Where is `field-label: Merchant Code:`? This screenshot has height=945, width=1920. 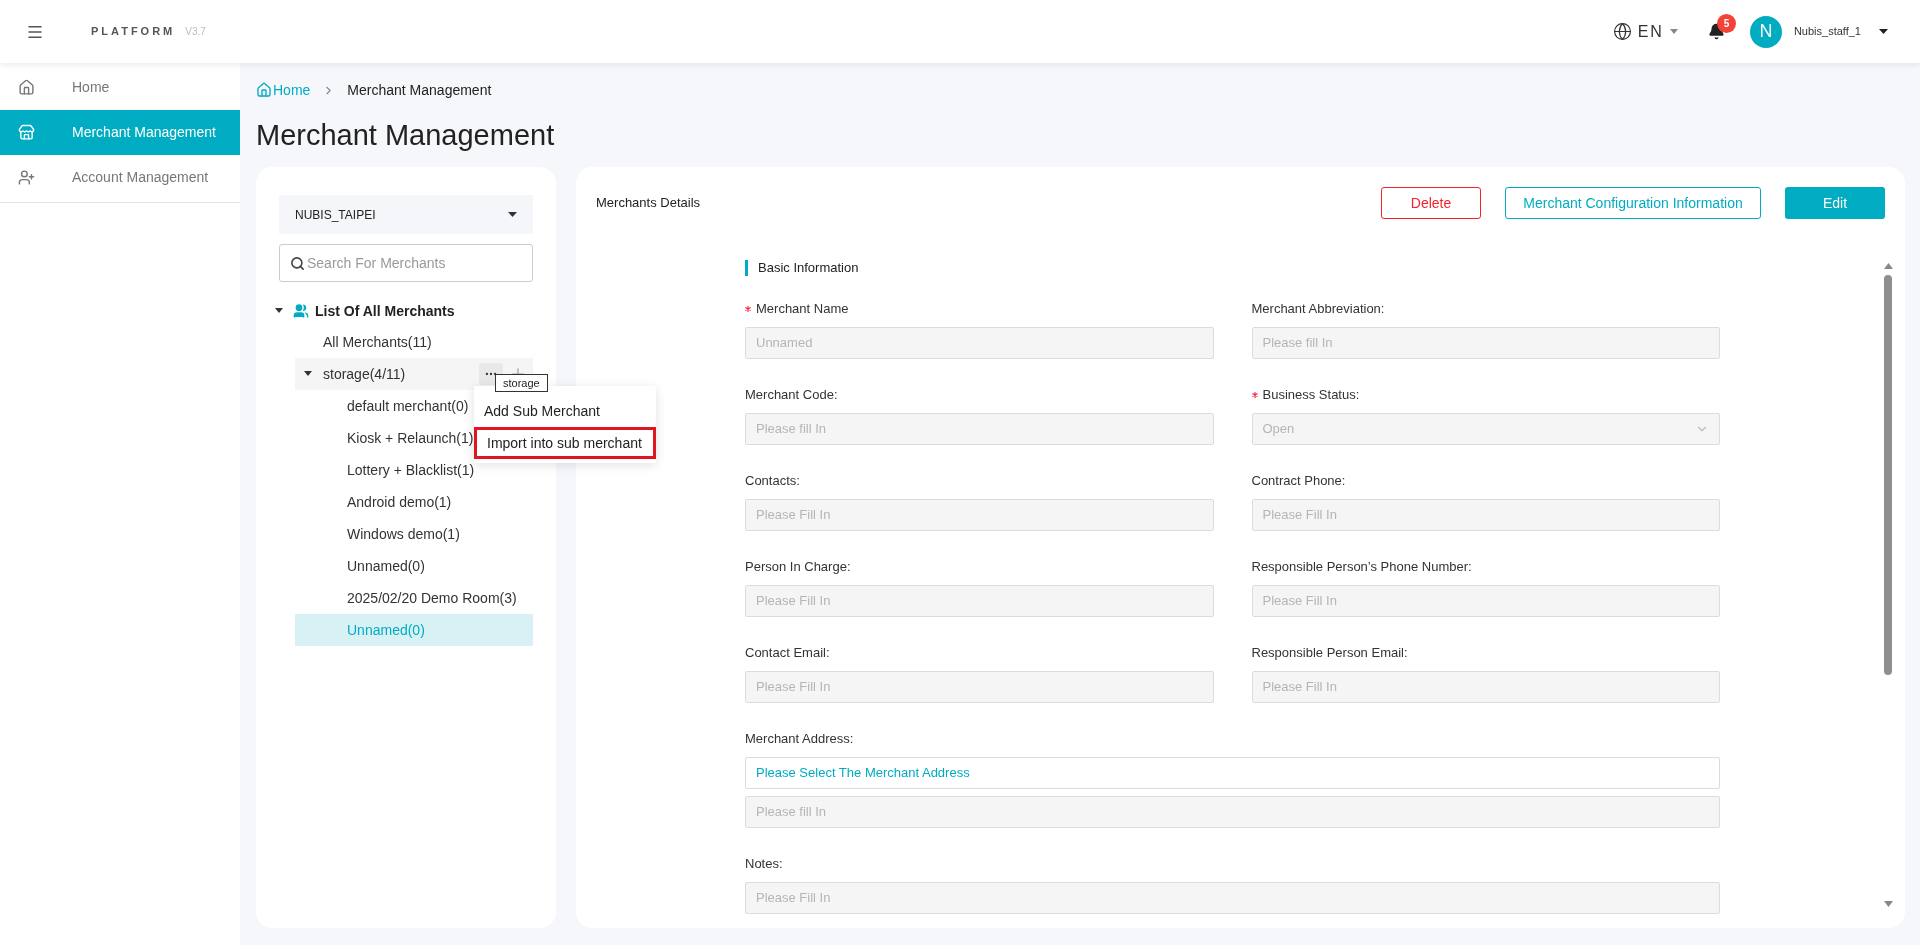
field-label: Merchant Code: is located at coordinates (791, 395).